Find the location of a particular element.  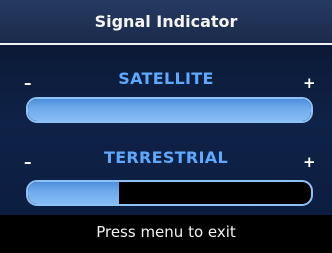

terrestrial-signal-bar is located at coordinates (169, 193).